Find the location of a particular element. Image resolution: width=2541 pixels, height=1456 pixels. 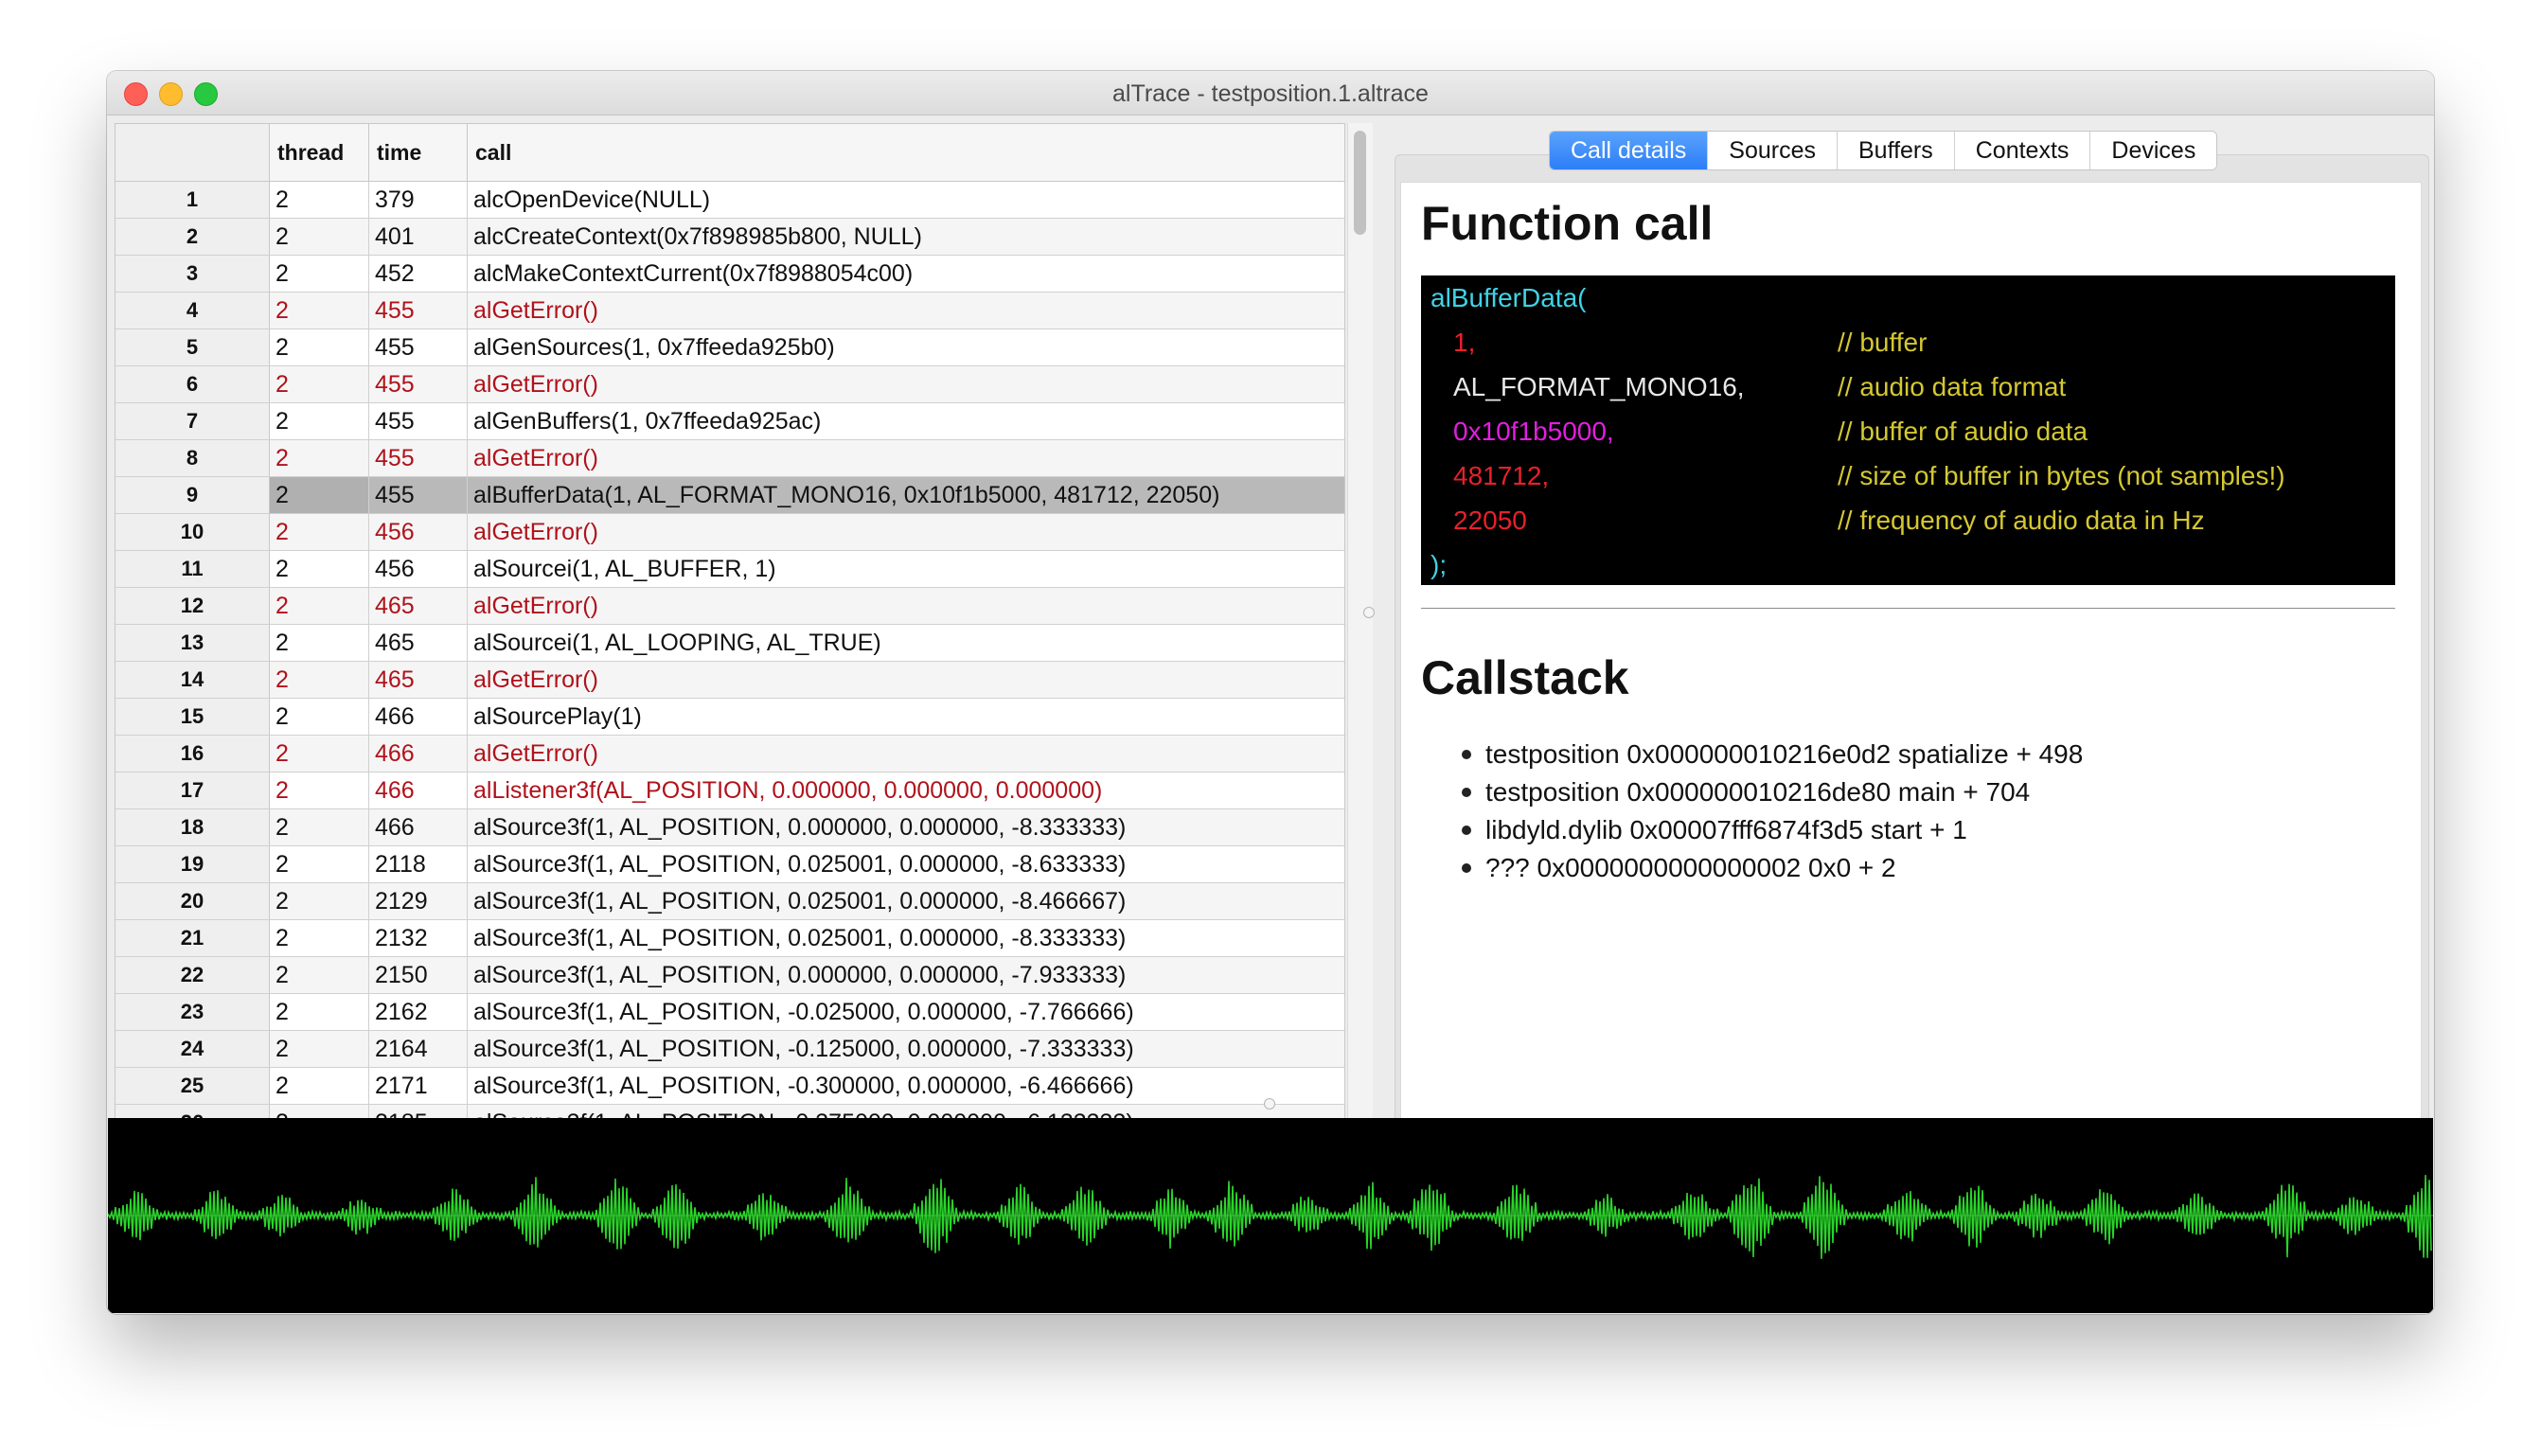

row-number: 16 is located at coordinates (193, 754).